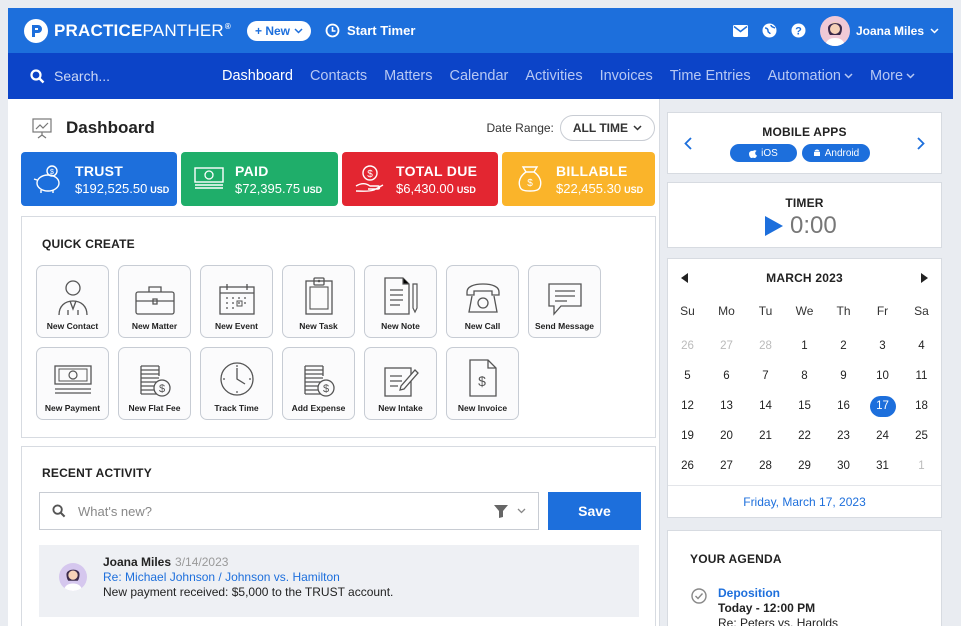 This screenshot has width=961, height=626. What do you see at coordinates (921, 376) in the screenshot?
I see `calendar-day: 11` at bounding box center [921, 376].